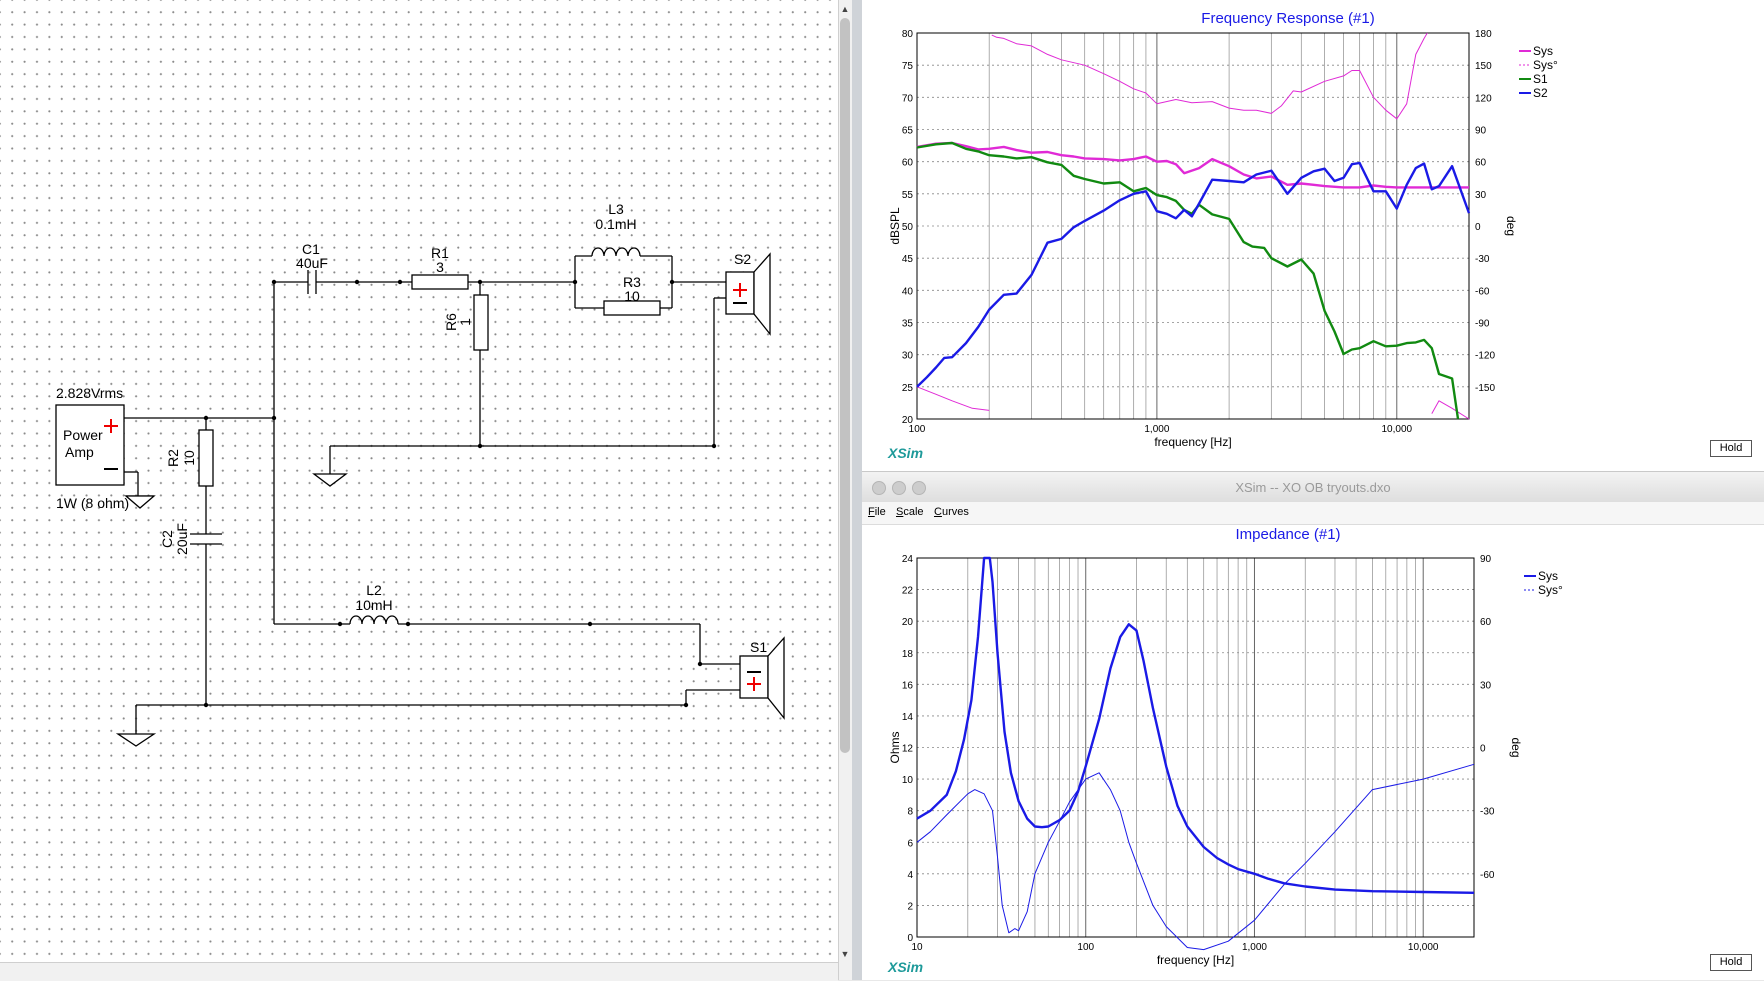 This screenshot has width=1764, height=981. I want to click on amp-name-label: Amp, so click(79, 452).